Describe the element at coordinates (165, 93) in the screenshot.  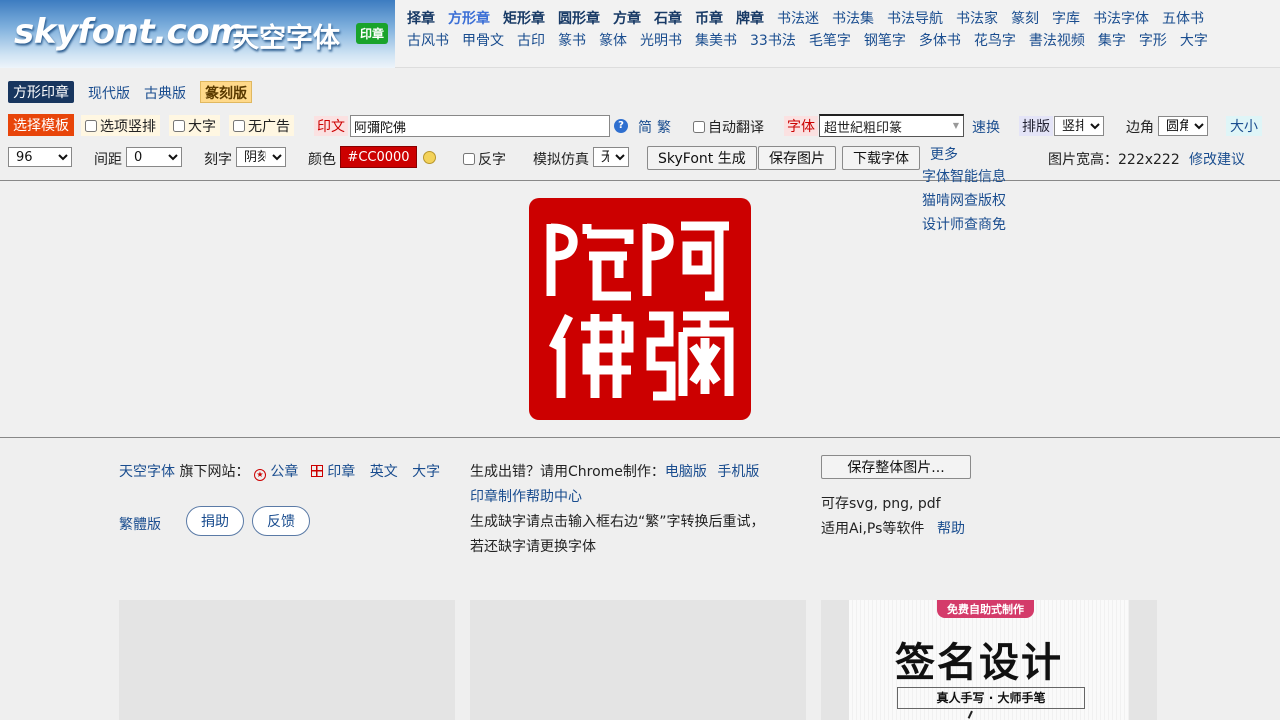
I see `tab-classic: 古典版` at that location.